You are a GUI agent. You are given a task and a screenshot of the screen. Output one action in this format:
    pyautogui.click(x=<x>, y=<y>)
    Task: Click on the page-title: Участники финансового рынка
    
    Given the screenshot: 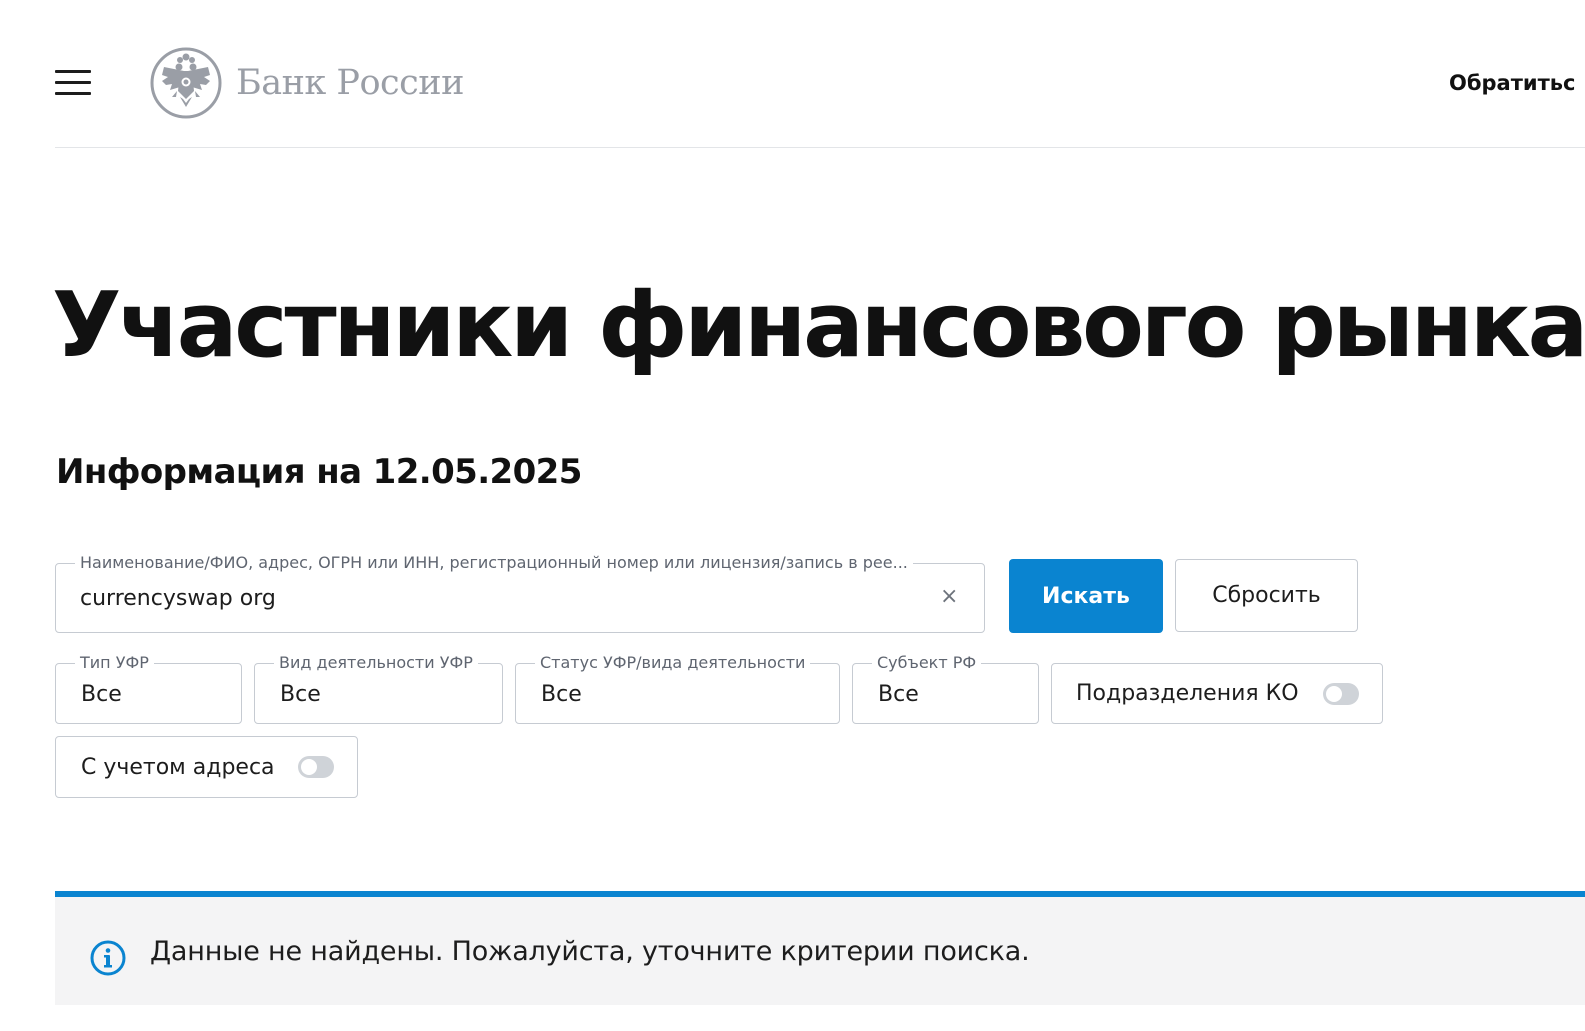 What is the action you would take?
    pyautogui.click(x=818, y=325)
    